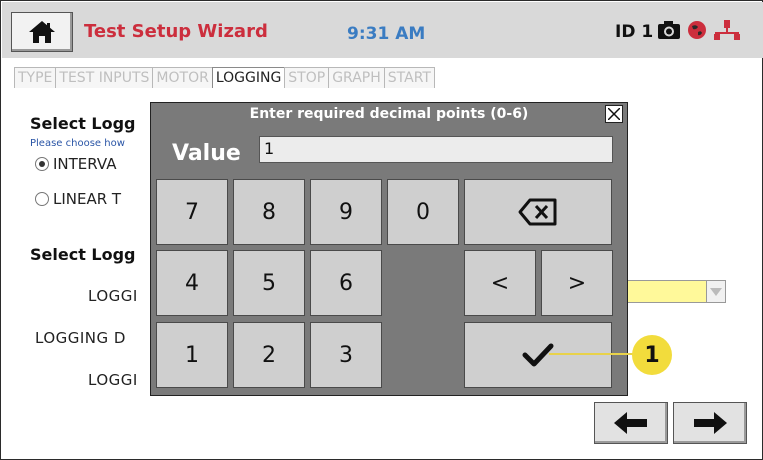 The width and height of the screenshot is (763, 460). I want to click on logging-field-label-2: LOGGING D, so click(80, 338).